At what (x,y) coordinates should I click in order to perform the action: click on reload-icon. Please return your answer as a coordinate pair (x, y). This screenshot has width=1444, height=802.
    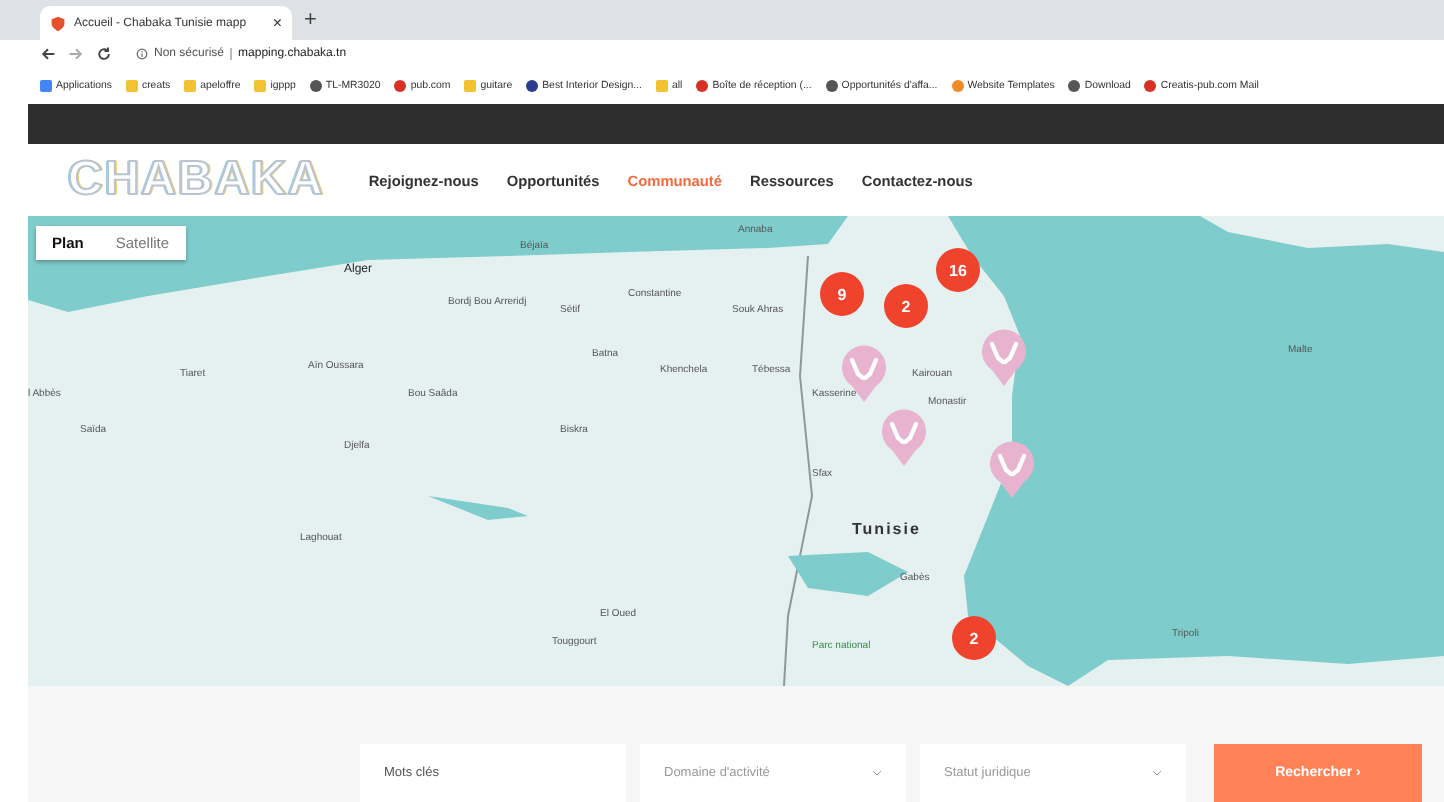
    Looking at the image, I should click on (104, 54).